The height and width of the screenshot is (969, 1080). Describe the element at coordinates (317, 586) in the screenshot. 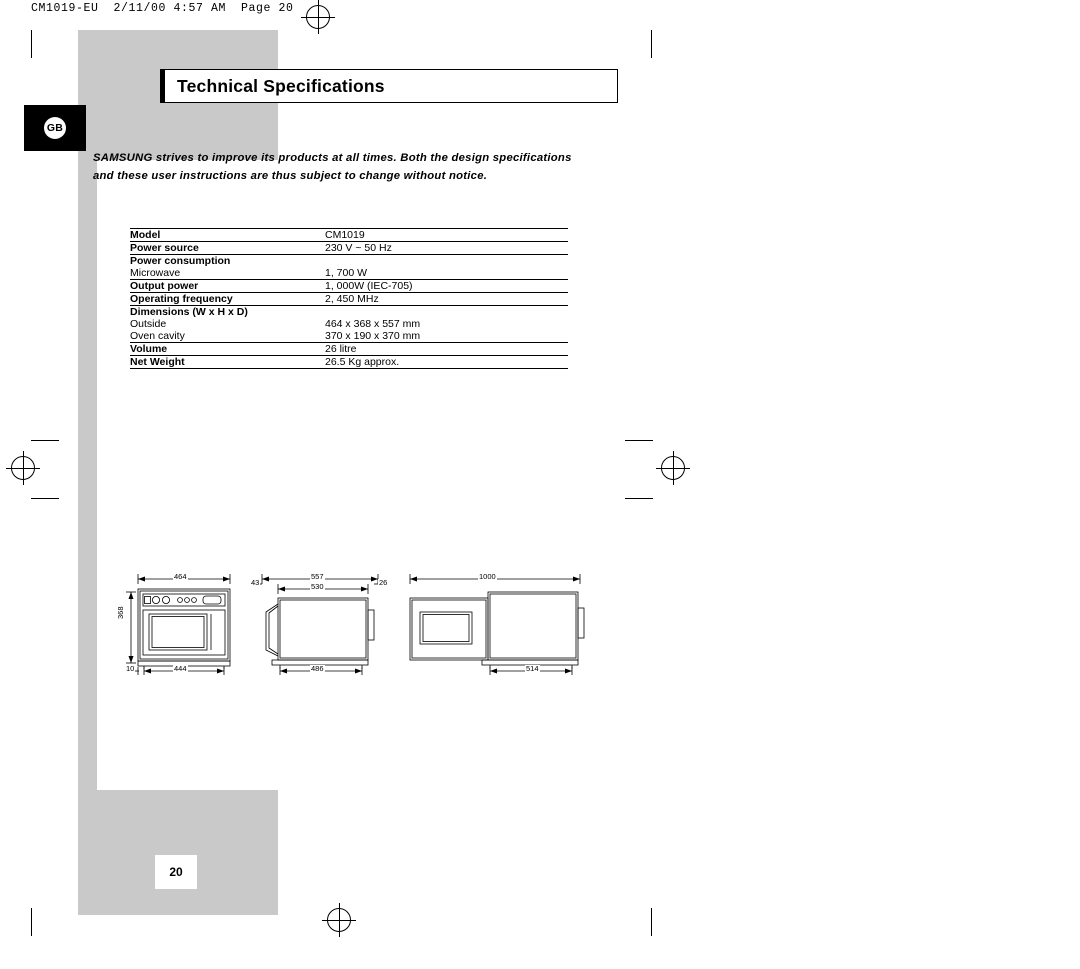

I see `side-view-body-depth-label: 530` at that location.